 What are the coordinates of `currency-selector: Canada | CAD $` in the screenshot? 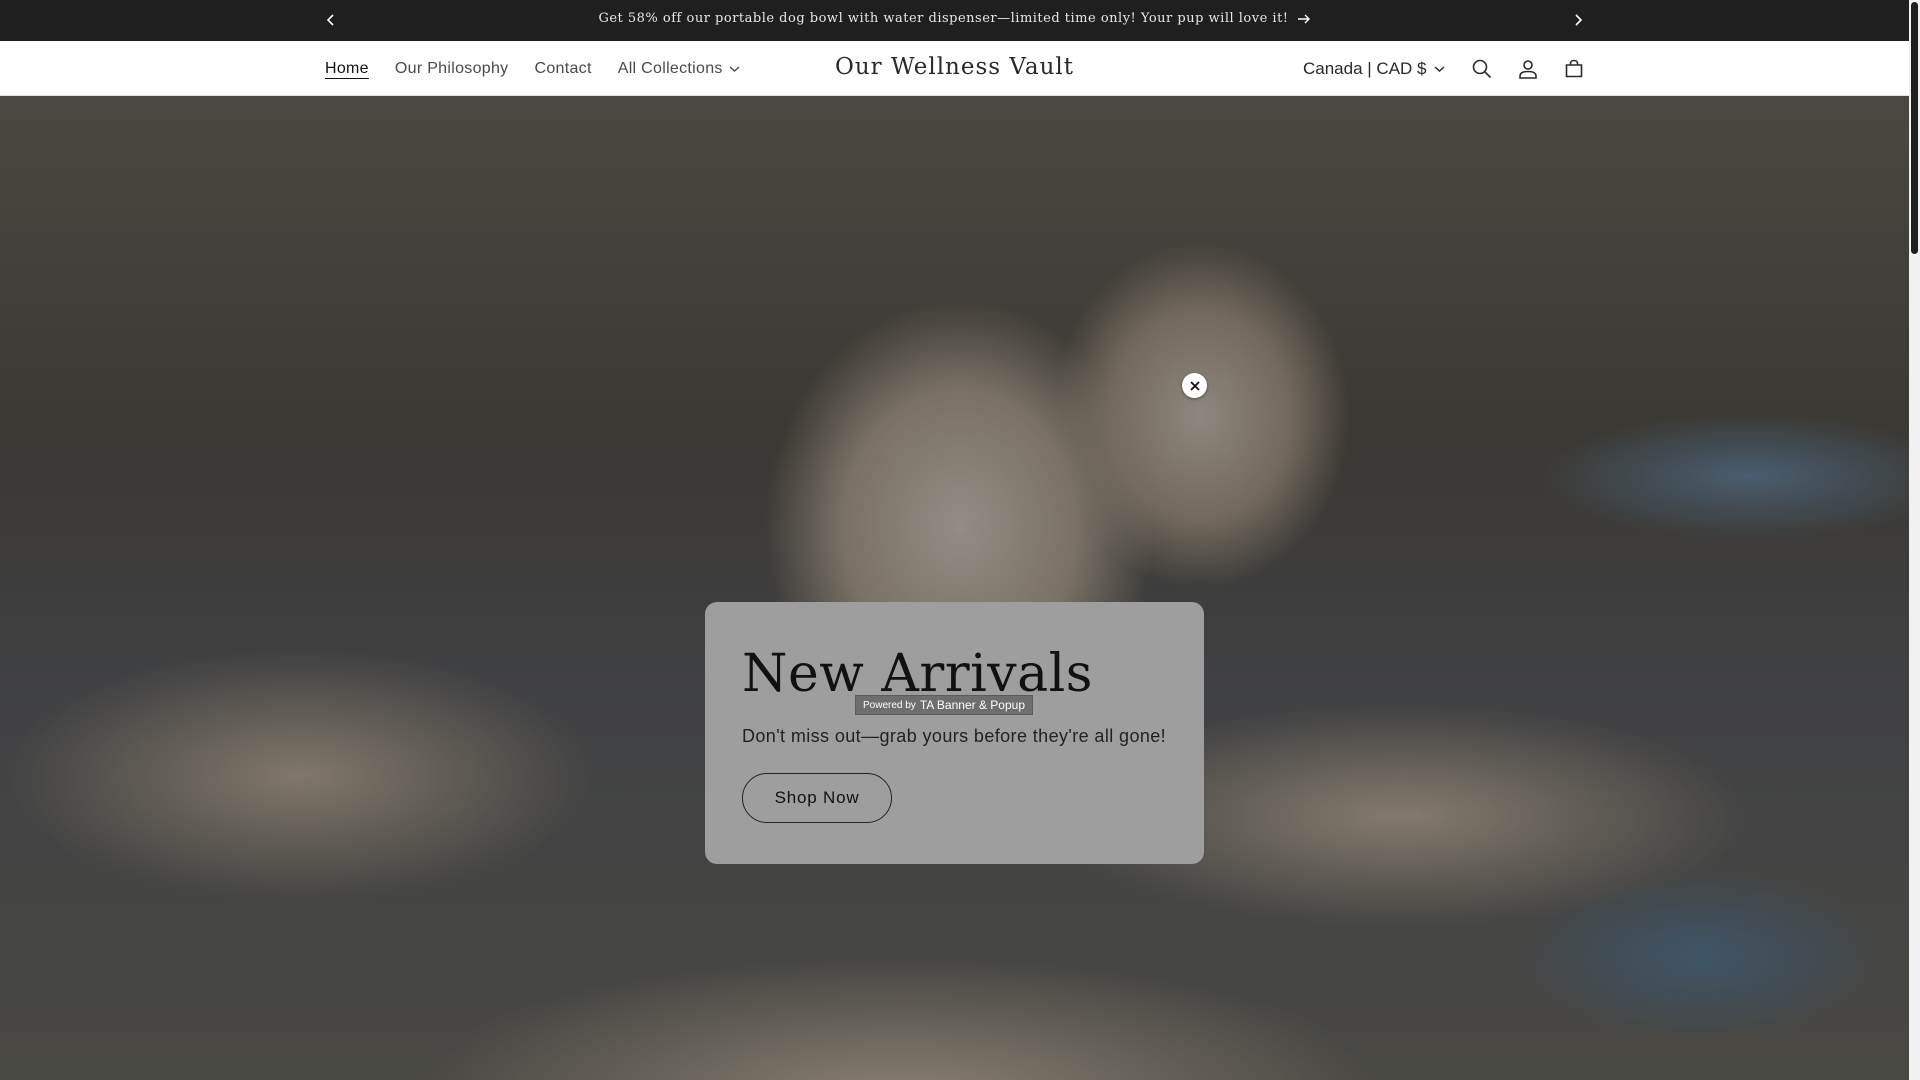 It's located at (1377, 69).